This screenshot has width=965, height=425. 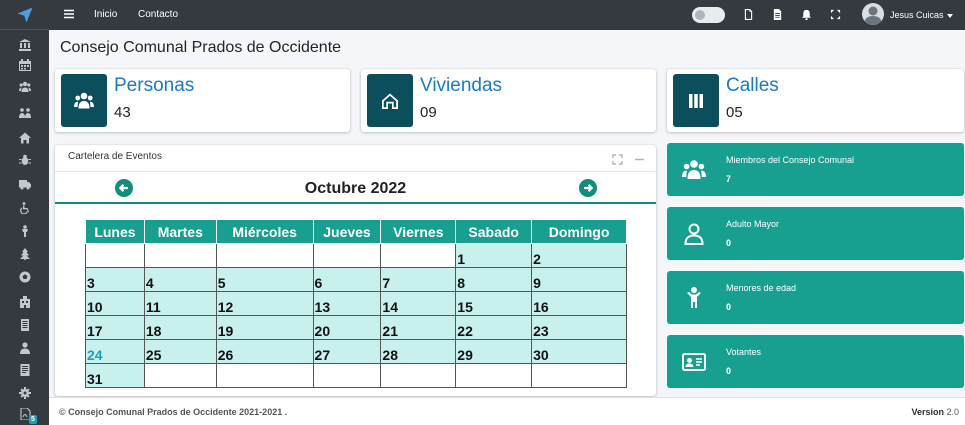 What do you see at coordinates (579, 327) in the screenshot?
I see `calendar-day-cell: 23` at bounding box center [579, 327].